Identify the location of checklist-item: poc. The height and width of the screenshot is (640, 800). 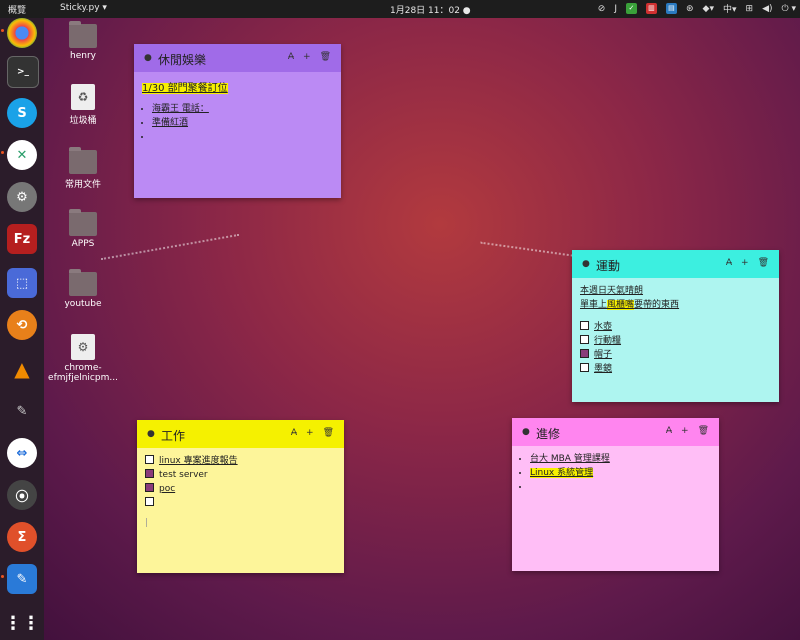
(240, 489).